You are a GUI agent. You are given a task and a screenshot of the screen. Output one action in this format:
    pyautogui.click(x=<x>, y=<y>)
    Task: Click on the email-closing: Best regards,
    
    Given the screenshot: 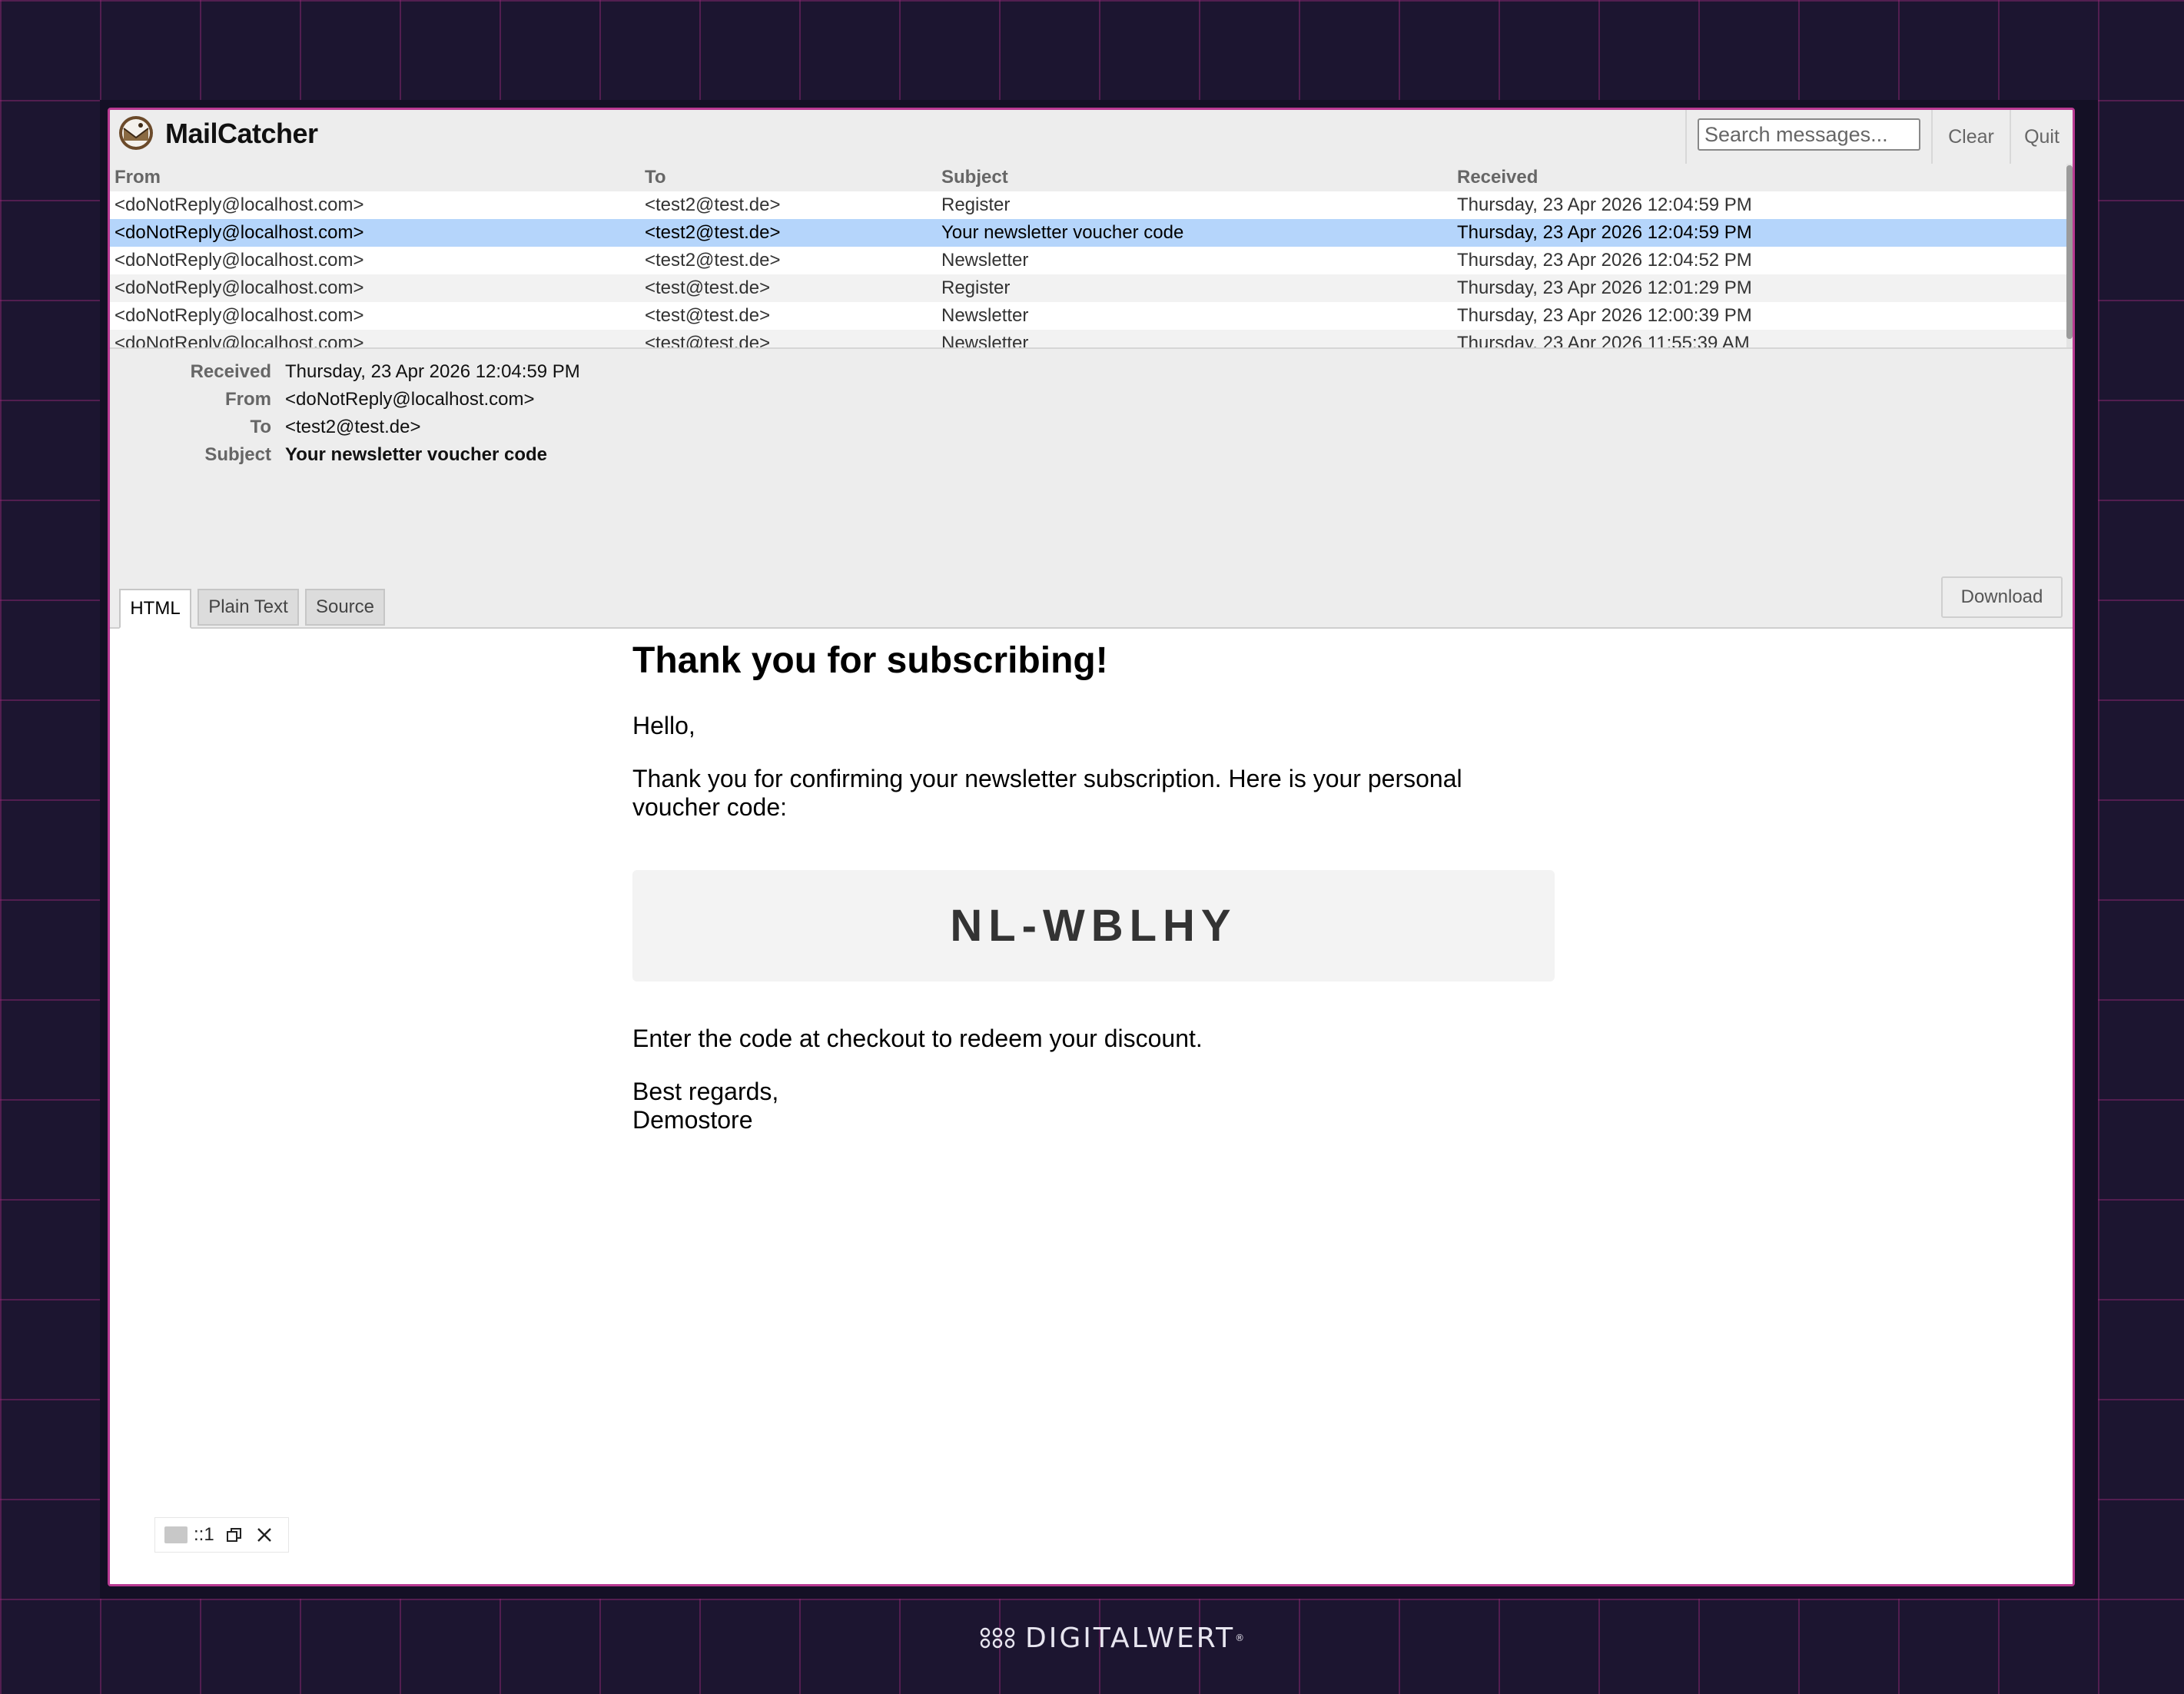 What is the action you would take?
    pyautogui.click(x=705, y=1091)
    